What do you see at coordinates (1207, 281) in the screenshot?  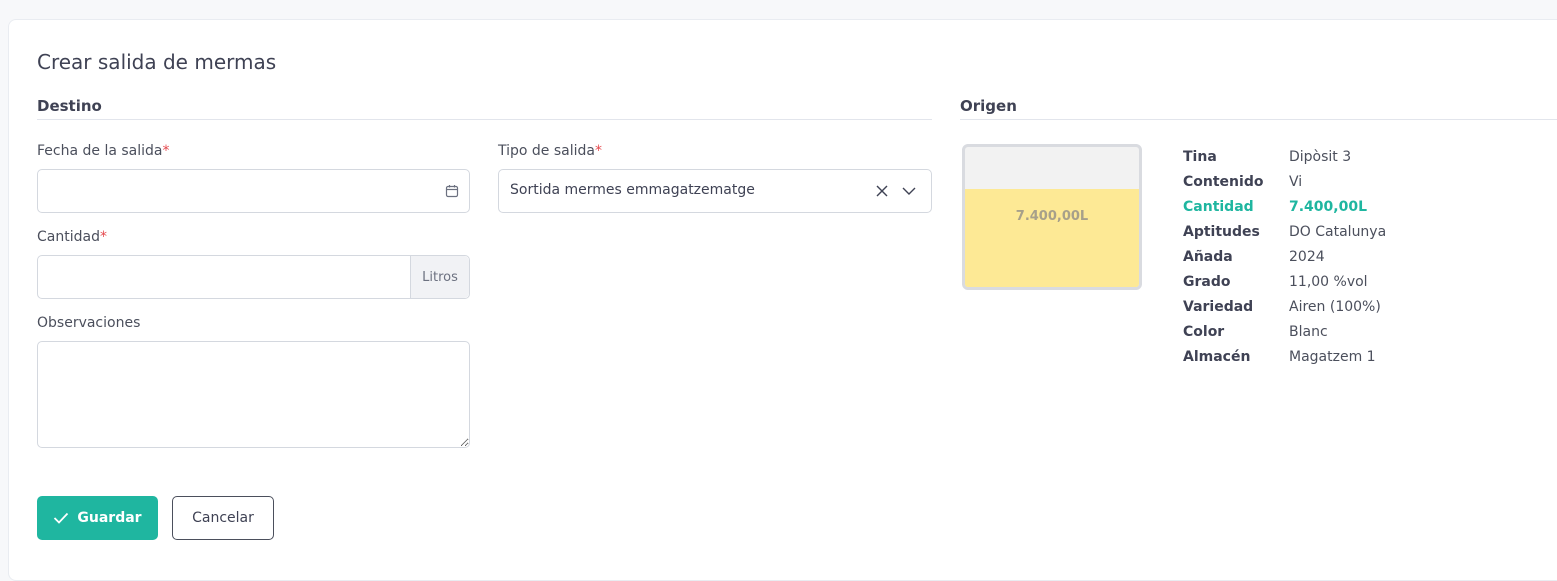 I see `detail-key: Grado` at bounding box center [1207, 281].